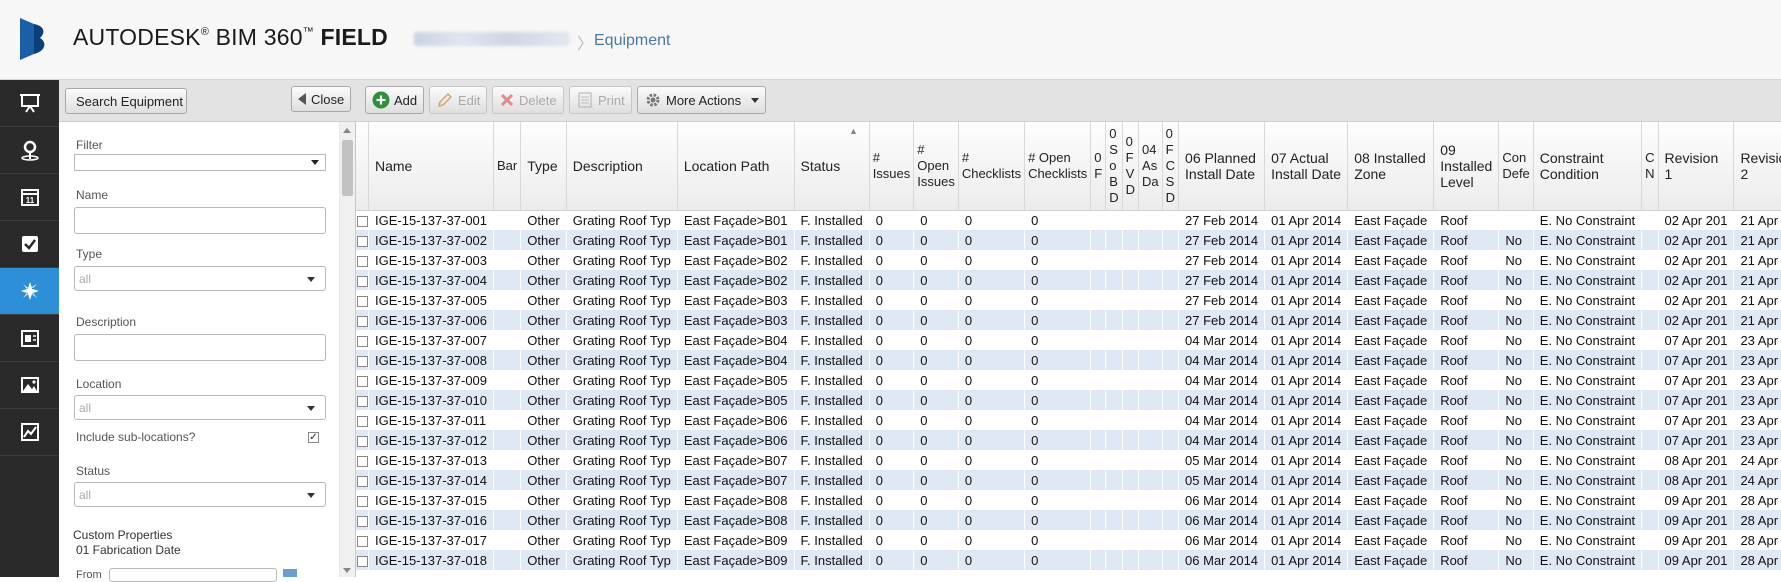 Image resolution: width=1781 pixels, height=582 pixels. I want to click on column-header-cond: Constraint Condition, so click(1588, 166).